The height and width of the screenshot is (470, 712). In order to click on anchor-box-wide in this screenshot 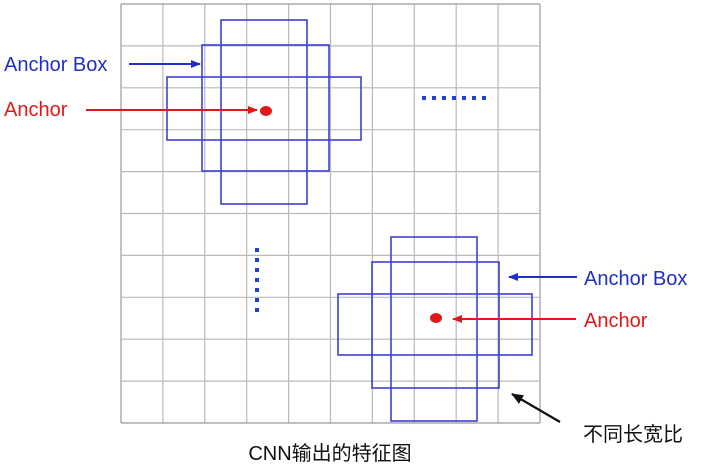, I will do `click(435, 324)`.